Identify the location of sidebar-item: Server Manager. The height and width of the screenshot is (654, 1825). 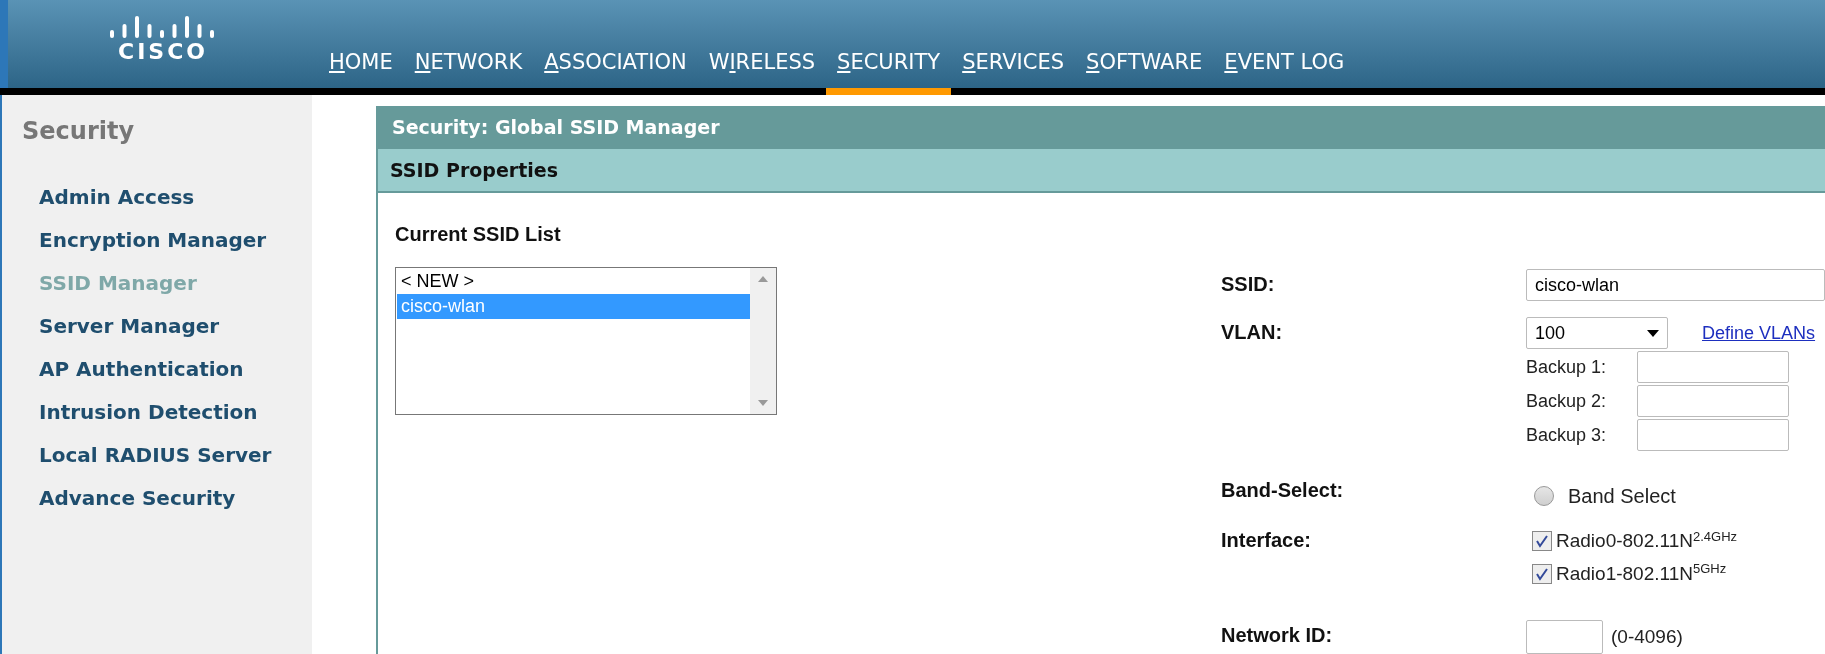
(175, 325).